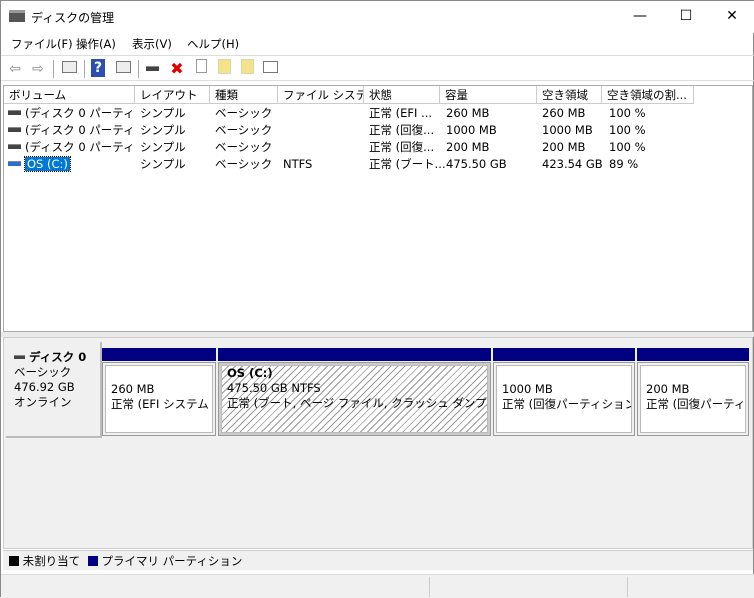 Image resolution: width=754 pixels, height=598 pixels. What do you see at coordinates (73, 18) in the screenshot?
I see `window-title: ディスクの管理` at bounding box center [73, 18].